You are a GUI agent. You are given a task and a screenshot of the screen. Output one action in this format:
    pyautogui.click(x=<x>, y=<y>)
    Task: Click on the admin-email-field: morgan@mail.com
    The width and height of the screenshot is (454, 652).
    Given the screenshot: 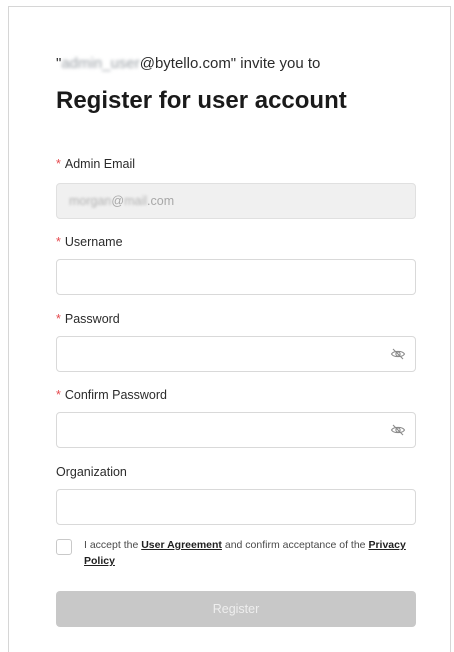 What is the action you would take?
    pyautogui.click(x=236, y=201)
    